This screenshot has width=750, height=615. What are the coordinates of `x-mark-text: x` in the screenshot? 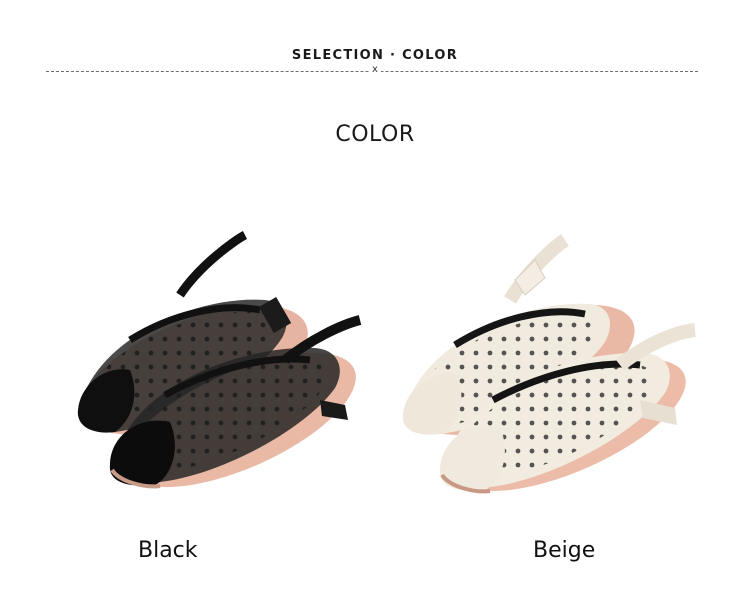 It's located at (375, 69).